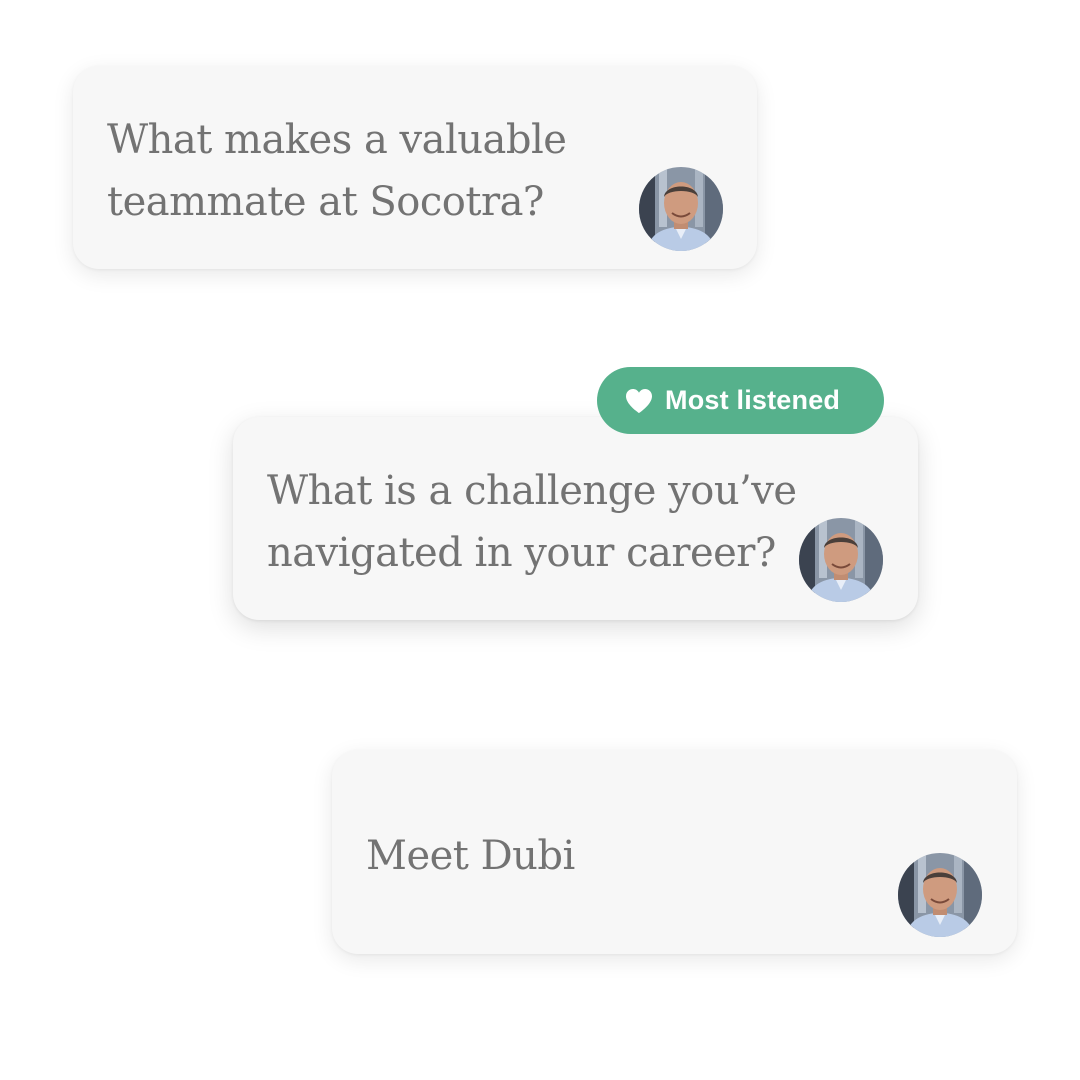 This screenshot has height=1080, width=1080. I want to click on badge-label: Most listened, so click(753, 400).